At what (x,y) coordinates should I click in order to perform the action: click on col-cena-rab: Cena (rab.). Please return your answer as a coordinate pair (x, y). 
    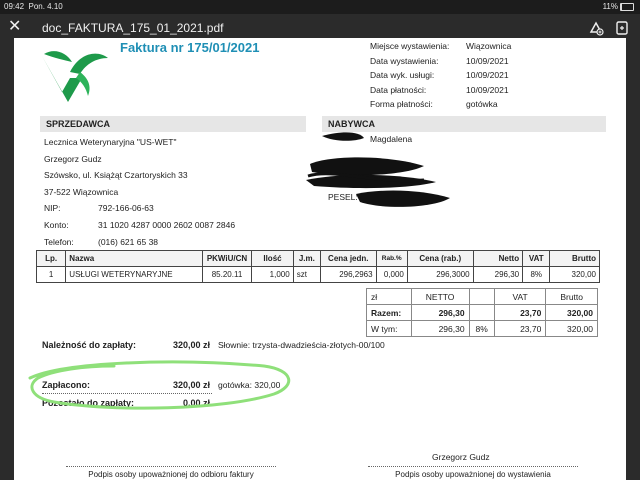
    Looking at the image, I should click on (440, 258).